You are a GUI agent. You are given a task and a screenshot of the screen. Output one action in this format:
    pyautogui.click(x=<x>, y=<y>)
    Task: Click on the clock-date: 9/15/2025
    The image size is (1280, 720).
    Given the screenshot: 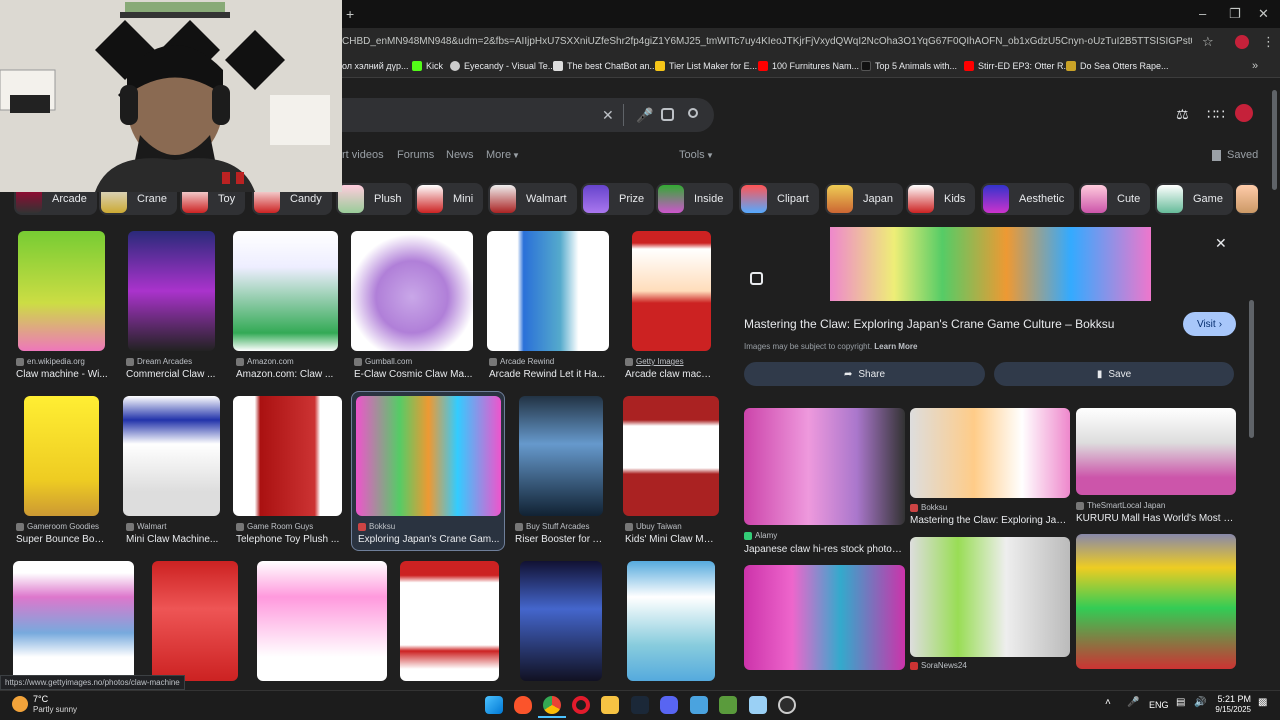 What is the action you would take?
    pyautogui.click(x=1231, y=709)
    